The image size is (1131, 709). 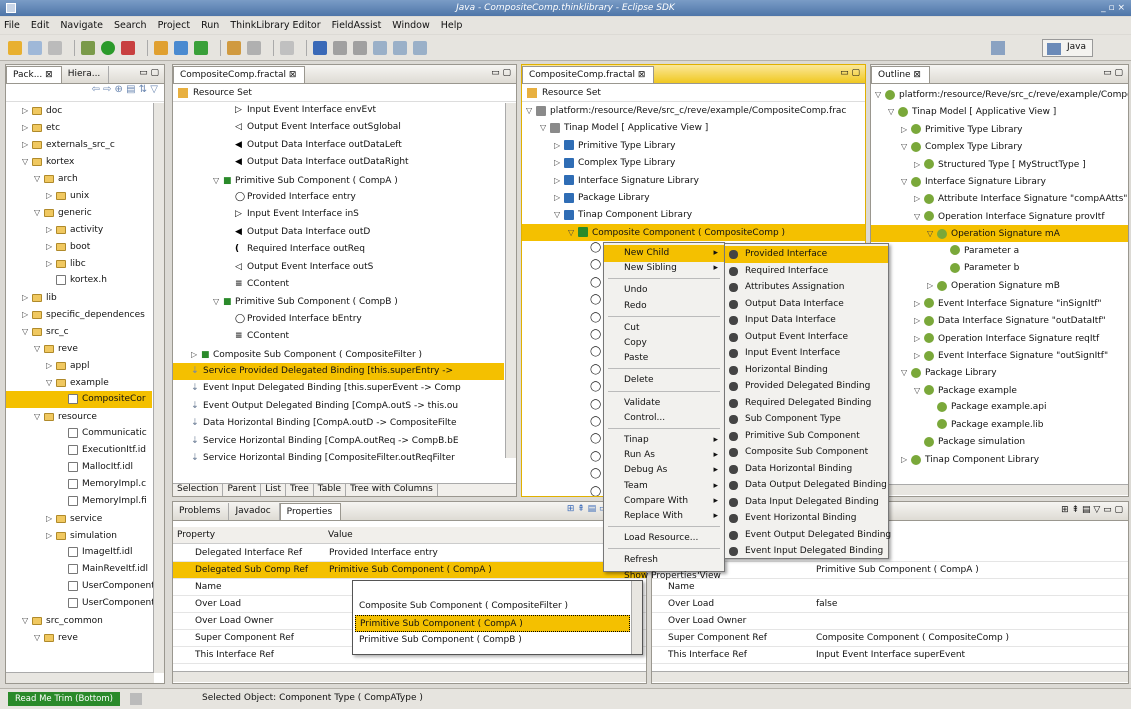 I want to click on pkg-tree-item: ▷ service, so click(x=79, y=518).